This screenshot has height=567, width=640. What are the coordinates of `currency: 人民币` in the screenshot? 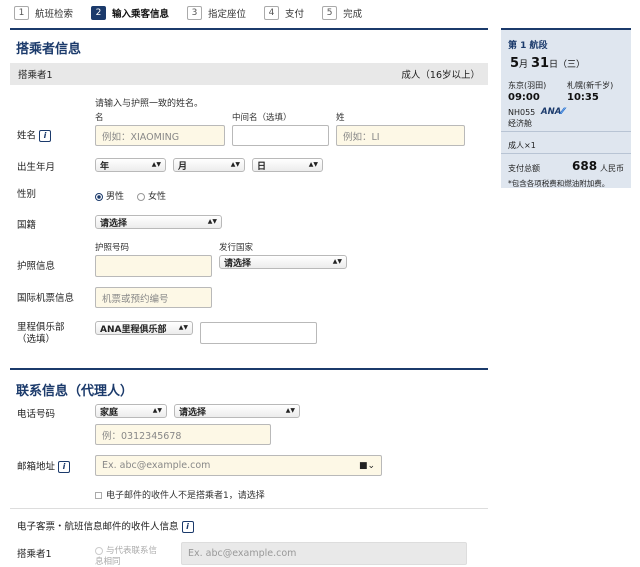 It's located at (612, 168).